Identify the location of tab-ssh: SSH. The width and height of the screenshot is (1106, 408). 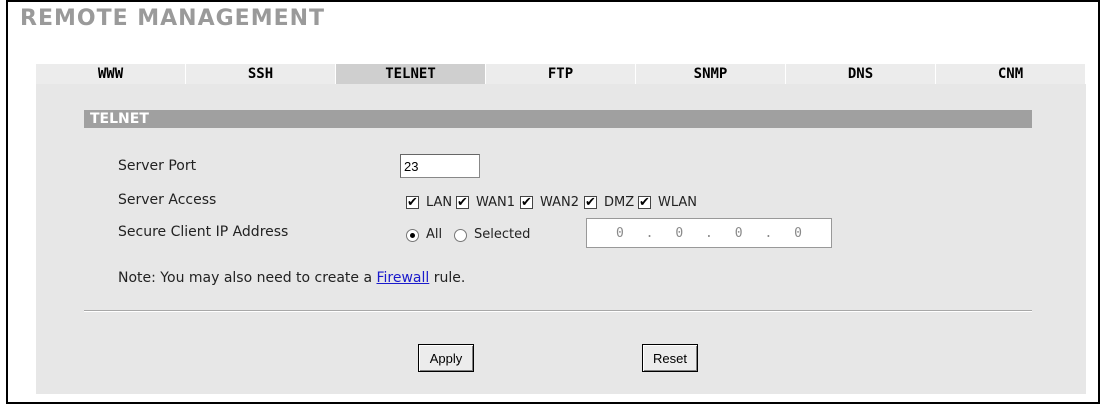
(261, 74).